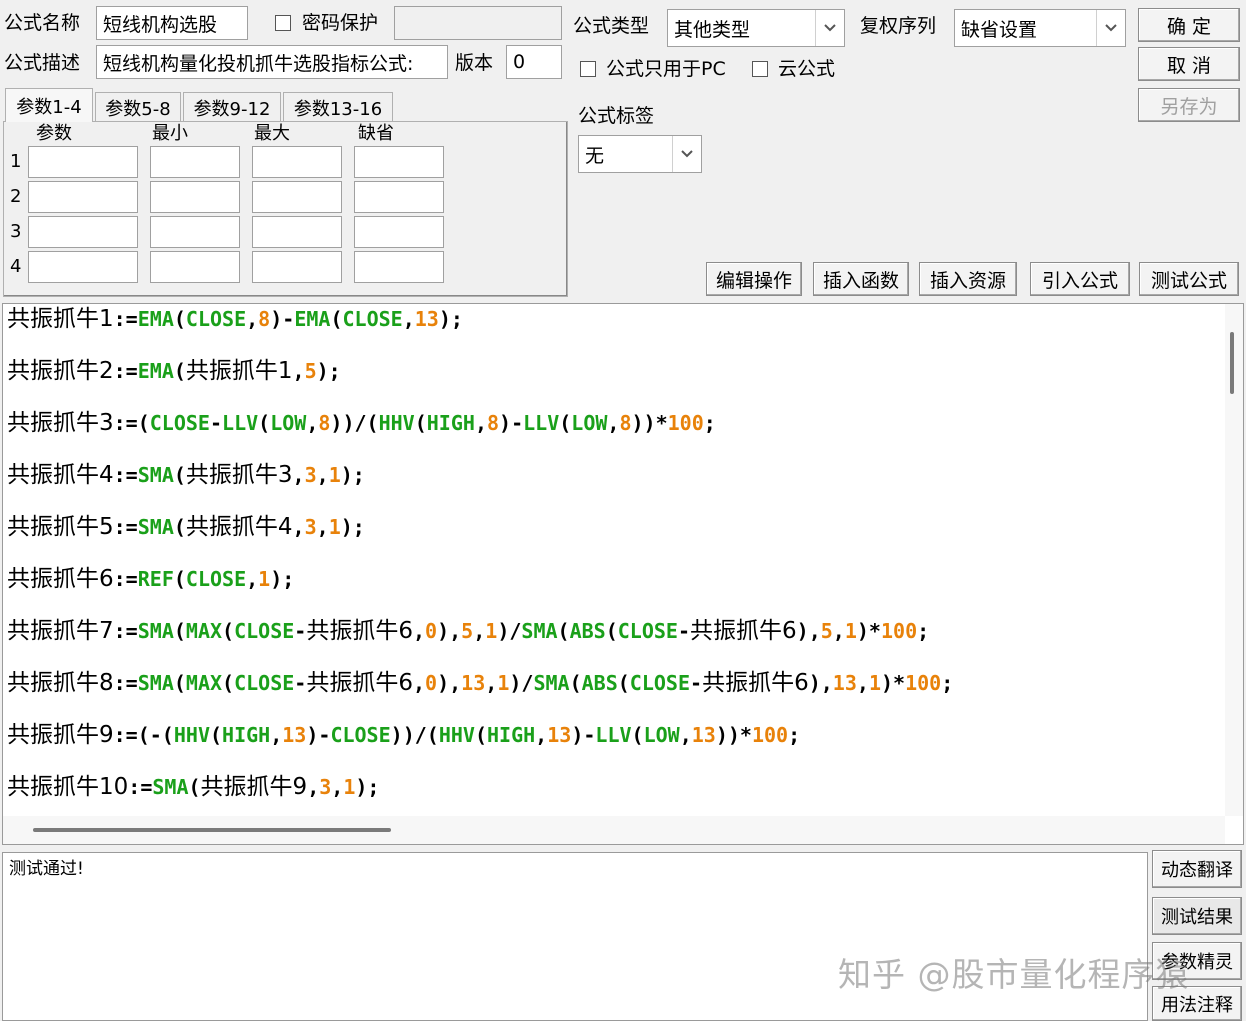 The image size is (1246, 1021). What do you see at coordinates (172, 23) in the screenshot?
I see `formula-name-input: 短线机构选股` at bounding box center [172, 23].